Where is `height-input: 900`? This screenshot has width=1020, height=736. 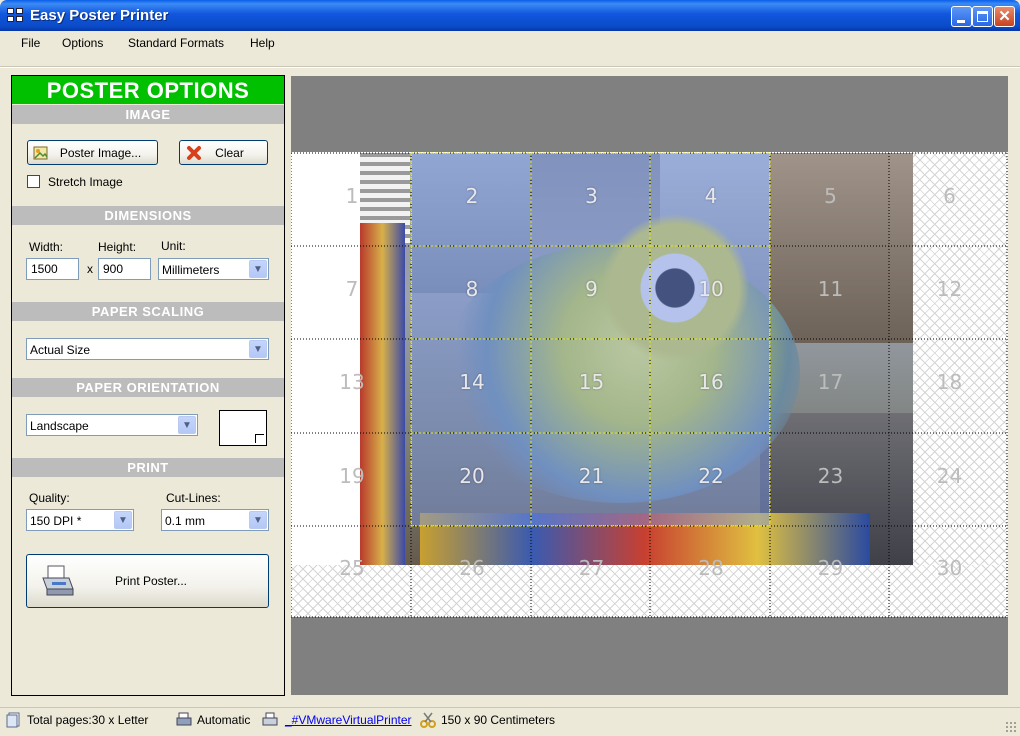
height-input: 900 is located at coordinates (124, 269).